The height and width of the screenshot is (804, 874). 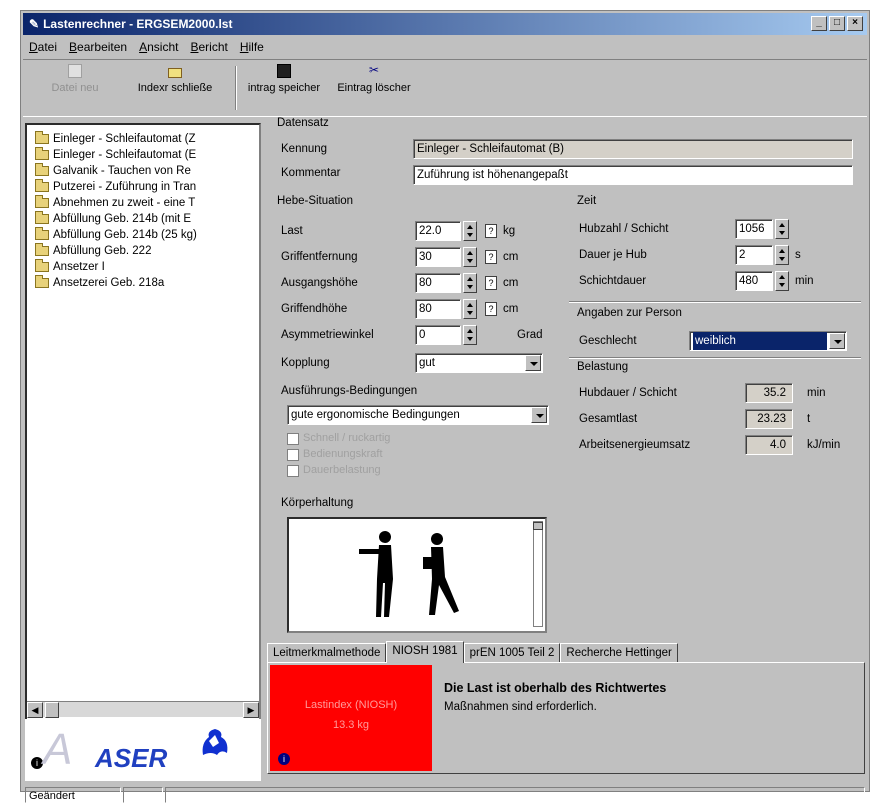 What do you see at coordinates (319, 257) in the screenshot?
I see `griffentfernung-label: Griffentfernung` at bounding box center [319, 257].